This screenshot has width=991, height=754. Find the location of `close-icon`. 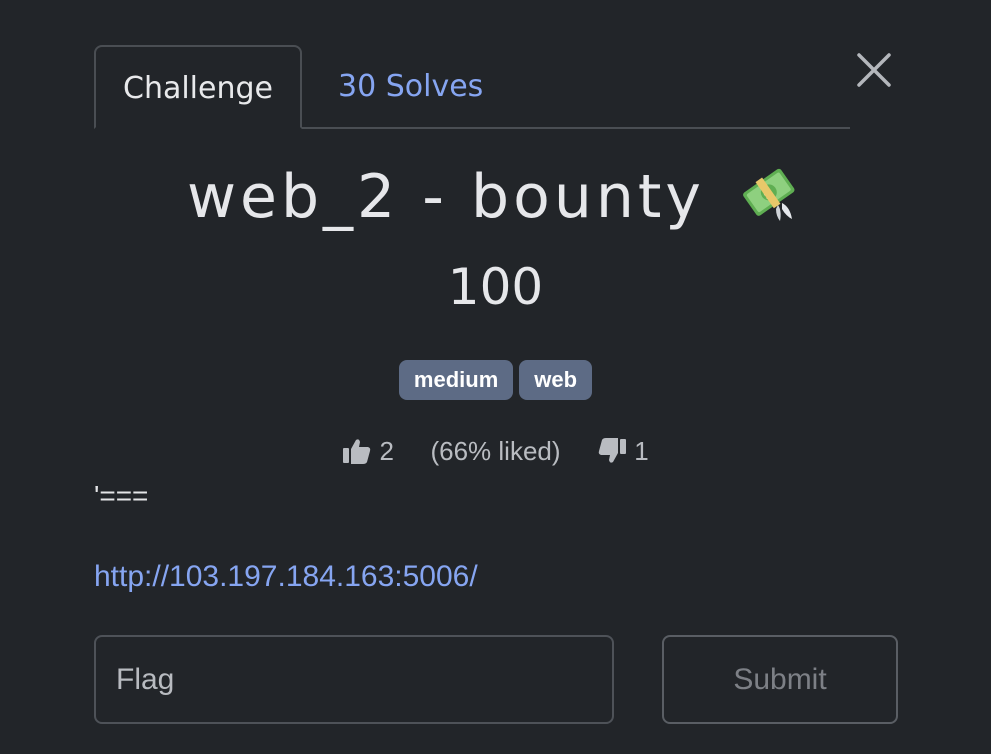

close-icon is located at coordinates (874, 70).